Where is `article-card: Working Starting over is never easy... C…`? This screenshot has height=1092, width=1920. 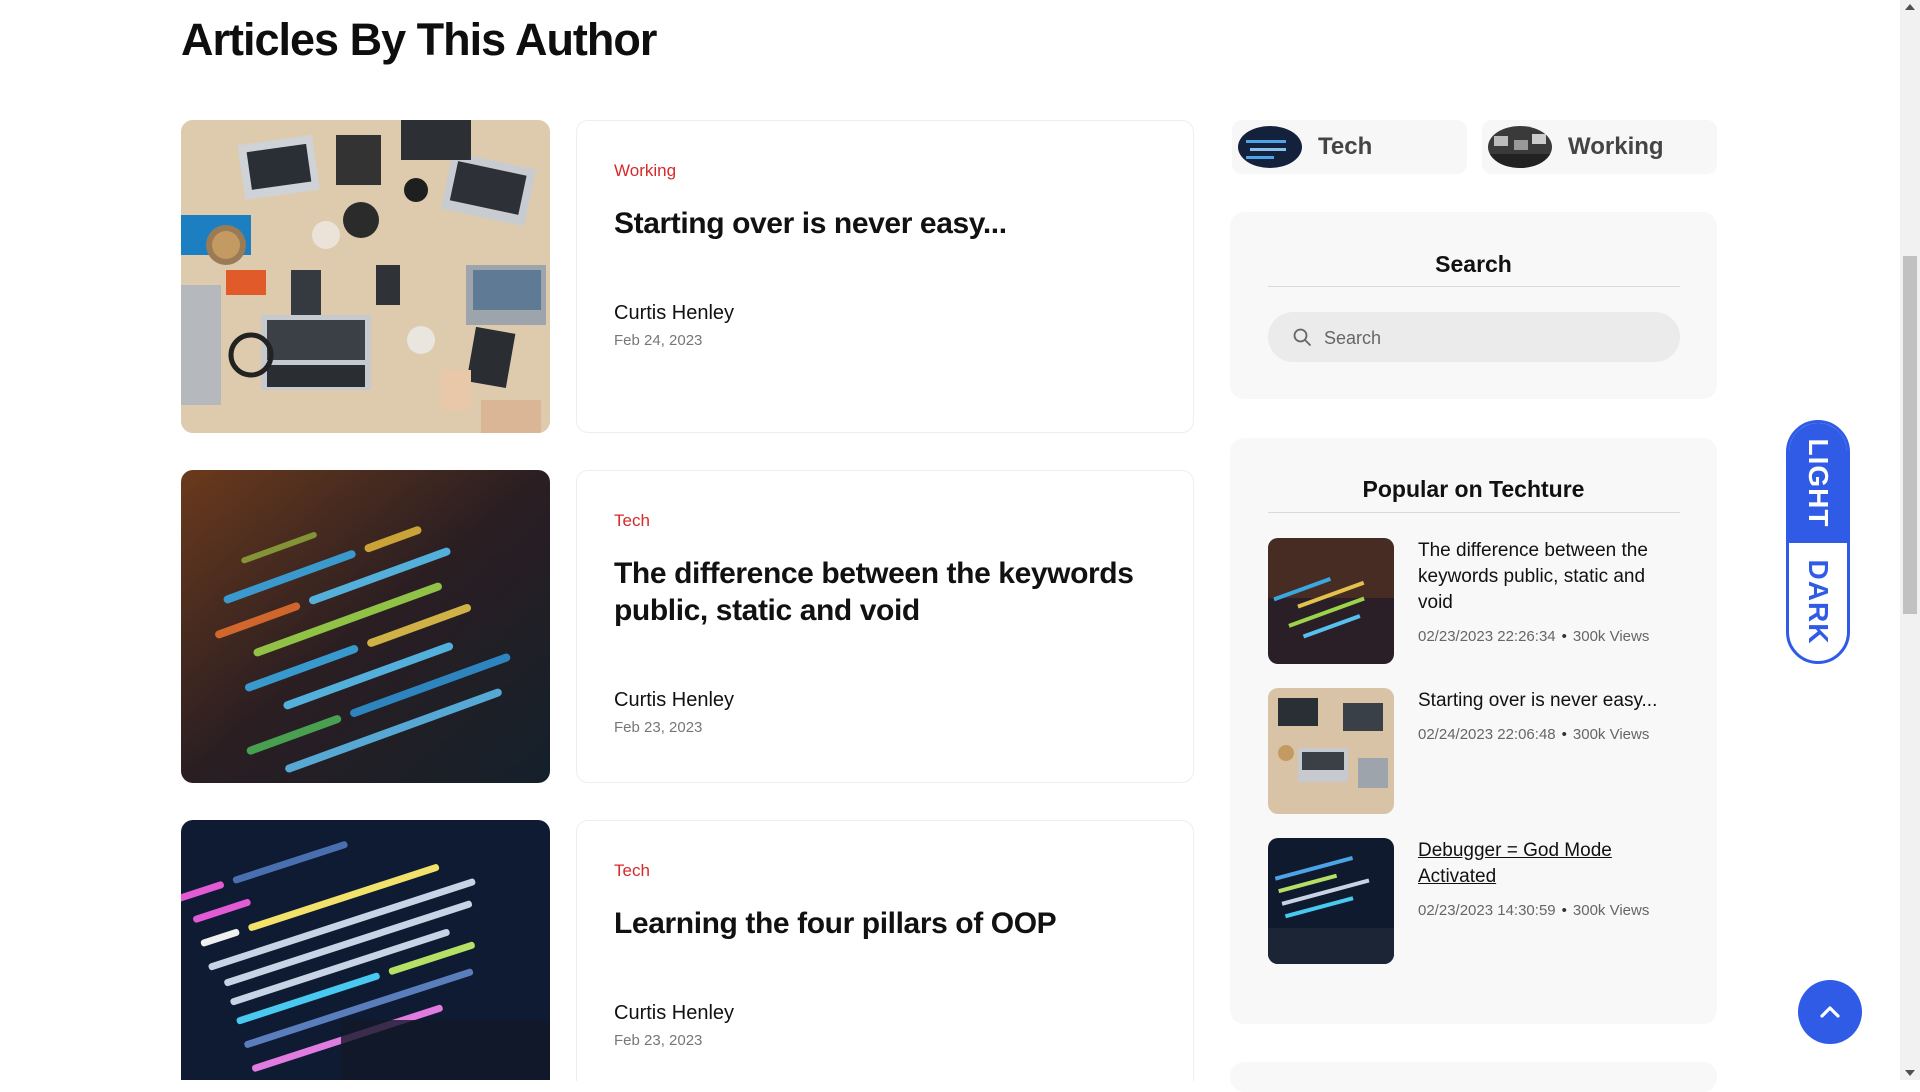
article-card: Working Starting over is never easy... C… is located at coordinates (885, 276).